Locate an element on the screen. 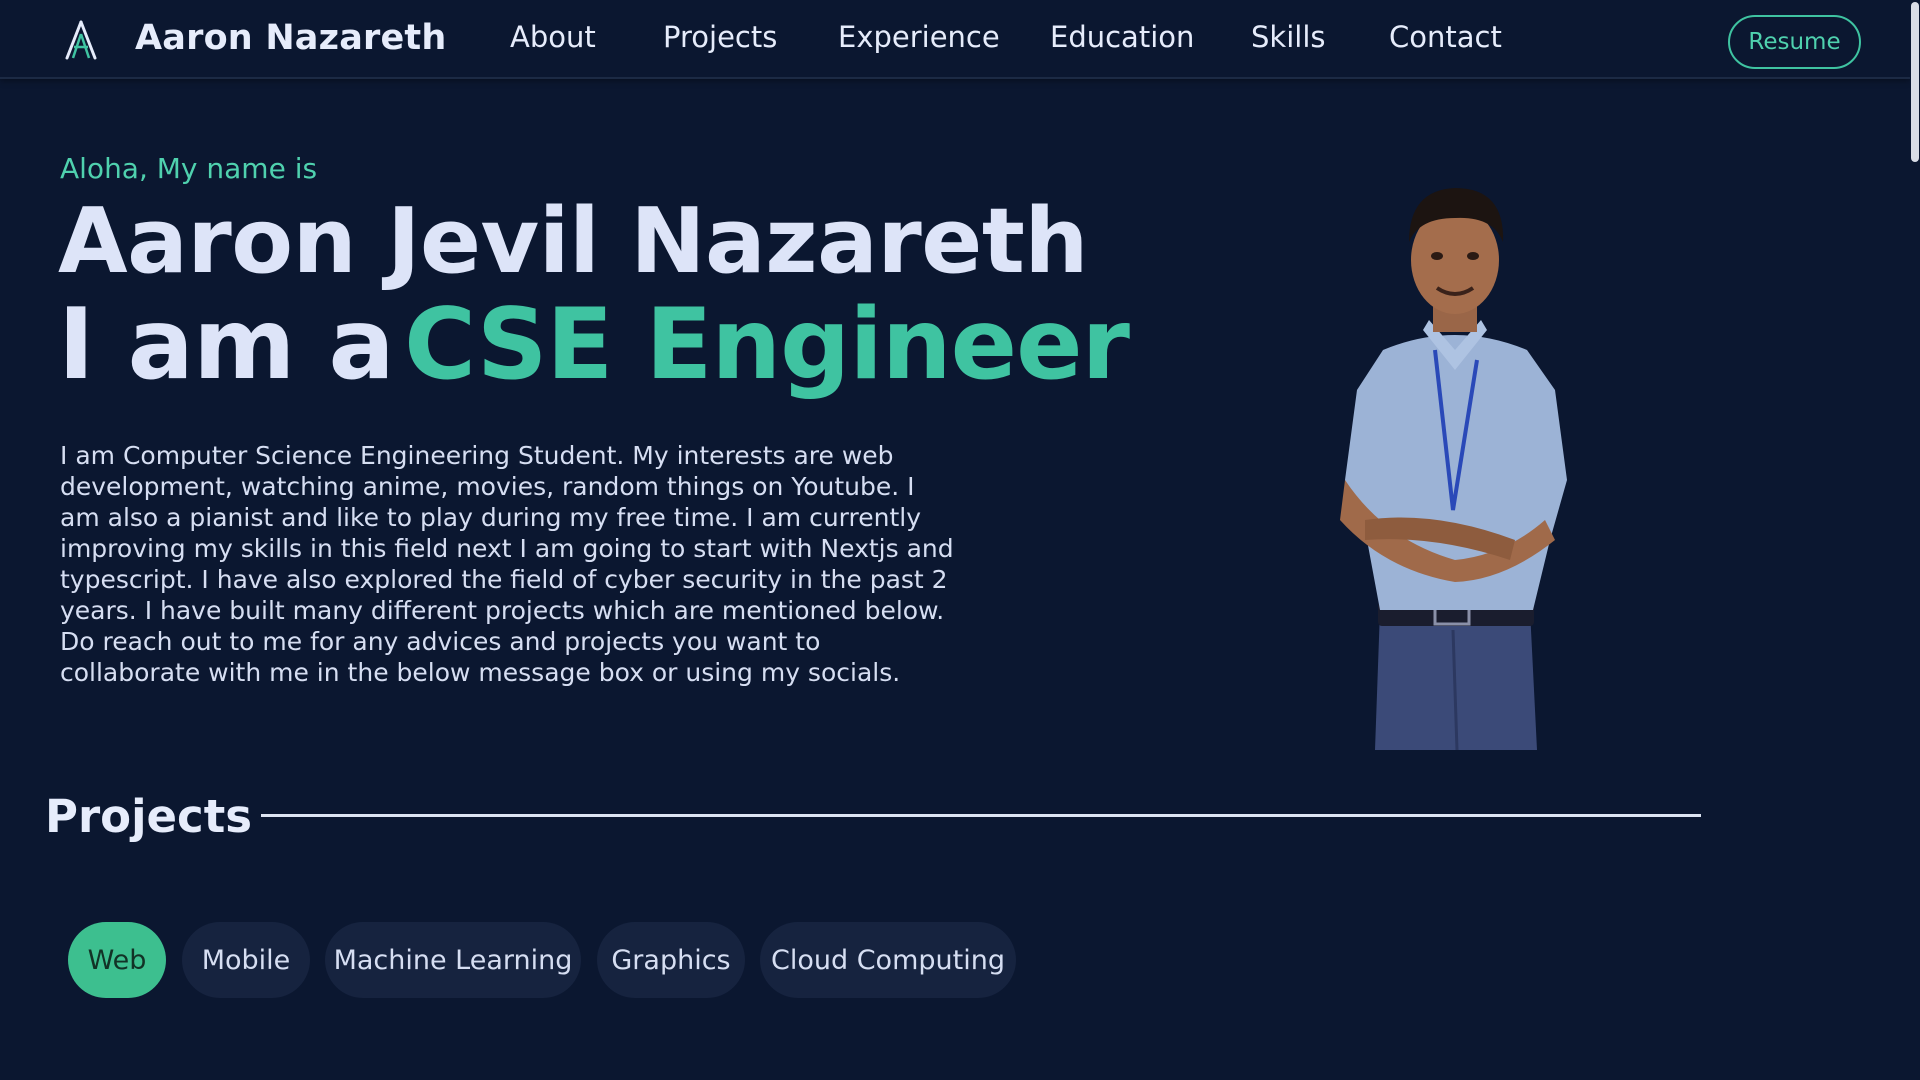  filter-mobile-button: Mobile is located at coordinates (246, 960).